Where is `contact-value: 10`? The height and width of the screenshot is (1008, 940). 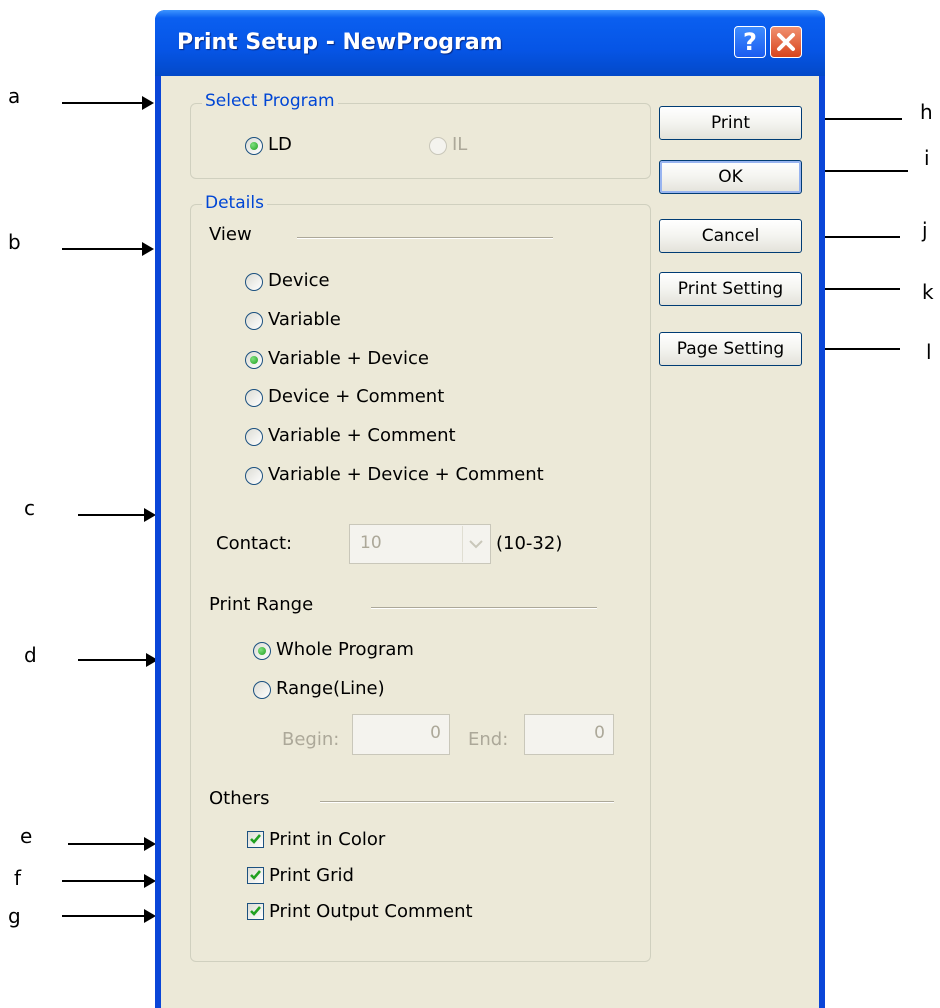 contact-value: 10 is located at coordinates (371, 543).